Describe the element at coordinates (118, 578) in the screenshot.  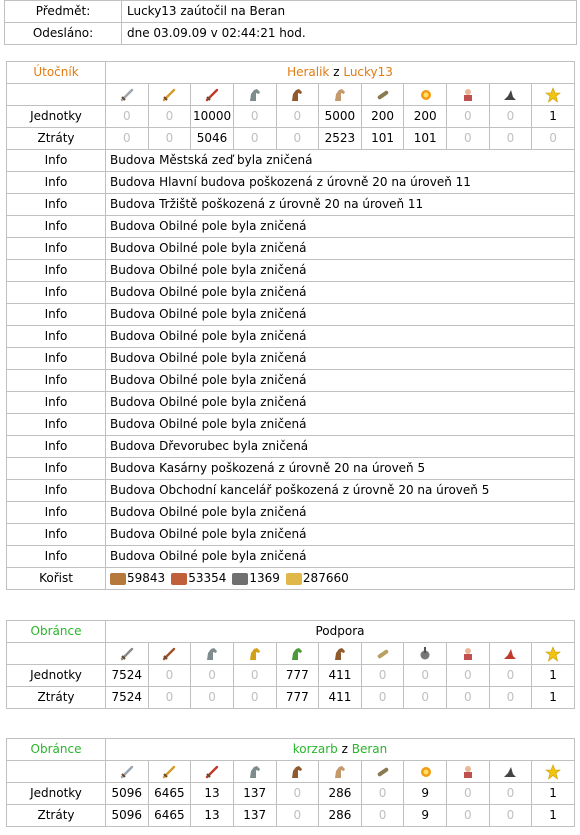
I see `wood-icon` at that location.